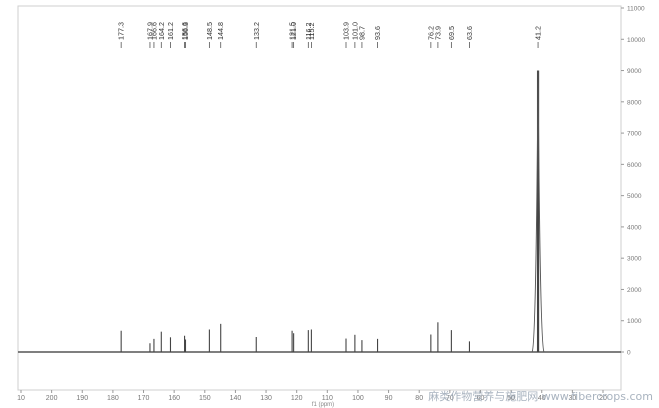  Describe the element at coordinates (205, 398) in the screenshot. I see `x-tick-label: 150` at that location.